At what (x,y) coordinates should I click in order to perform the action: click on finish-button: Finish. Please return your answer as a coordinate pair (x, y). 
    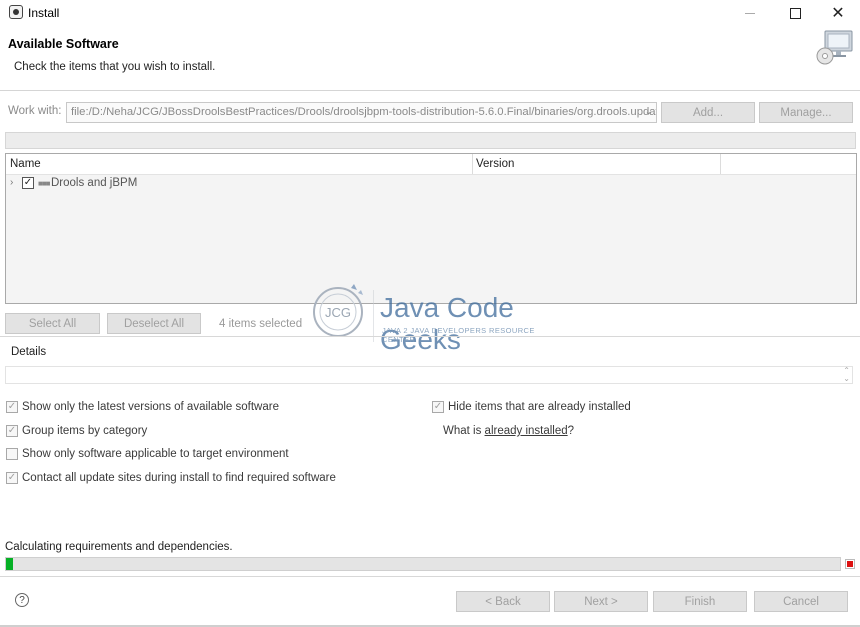
    Looking at the image, I should click on (700, 601).